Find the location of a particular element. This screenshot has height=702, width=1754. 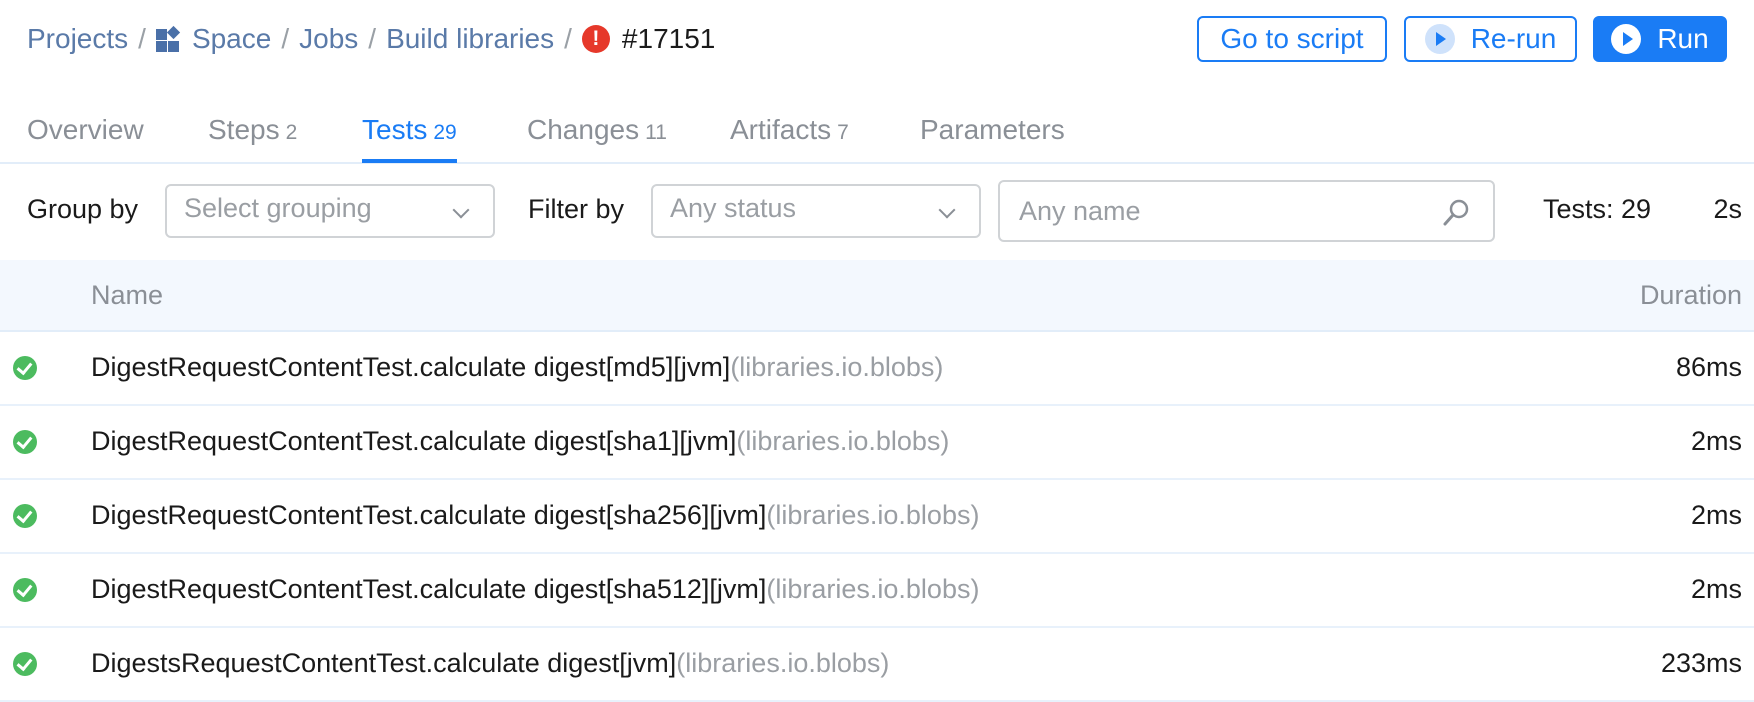

tab-parameters: Parameters is located at coordinates (992, 138).